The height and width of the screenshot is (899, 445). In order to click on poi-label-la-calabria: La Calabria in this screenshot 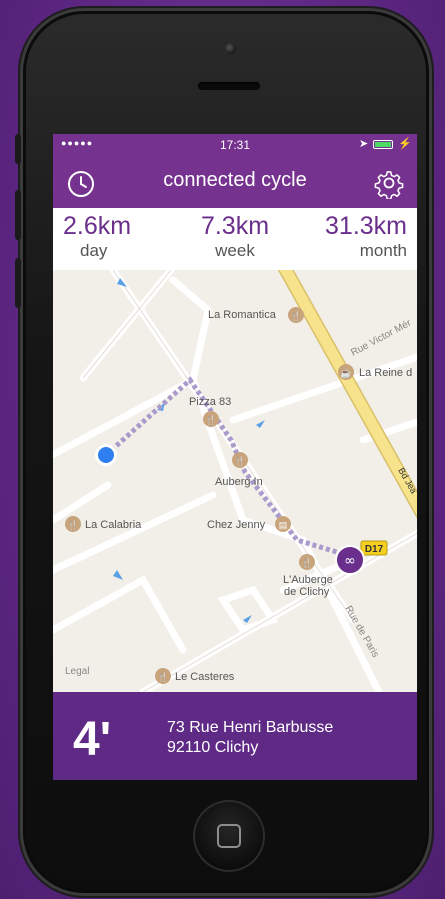, I will do `click(113, 525)`.